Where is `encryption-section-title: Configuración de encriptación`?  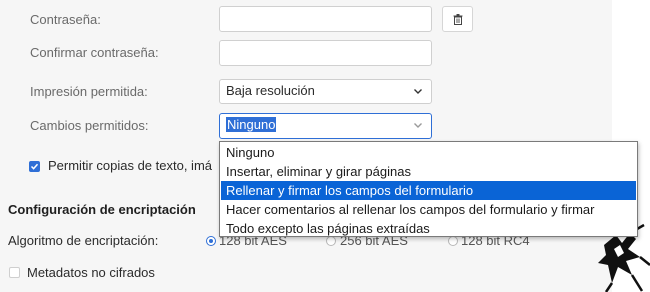
encryption-section-title: Configuración de encriptación is located at coordinates (102, 209).